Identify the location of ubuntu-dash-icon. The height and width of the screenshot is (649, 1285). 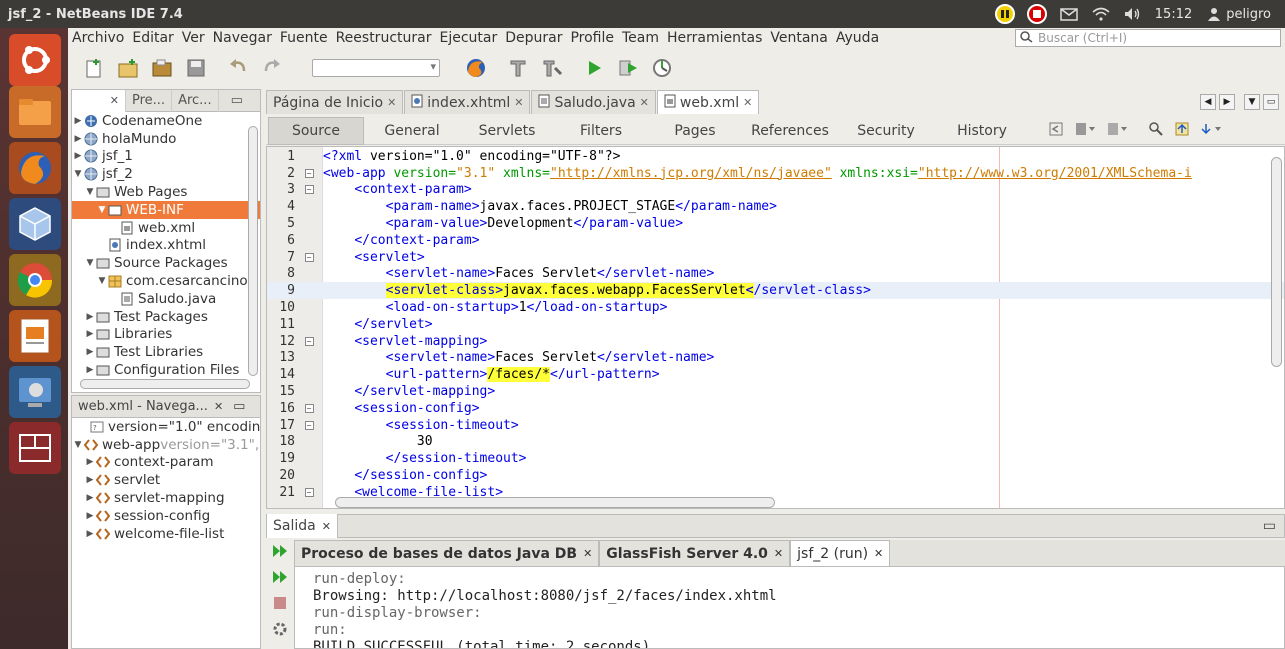
(35, 60).